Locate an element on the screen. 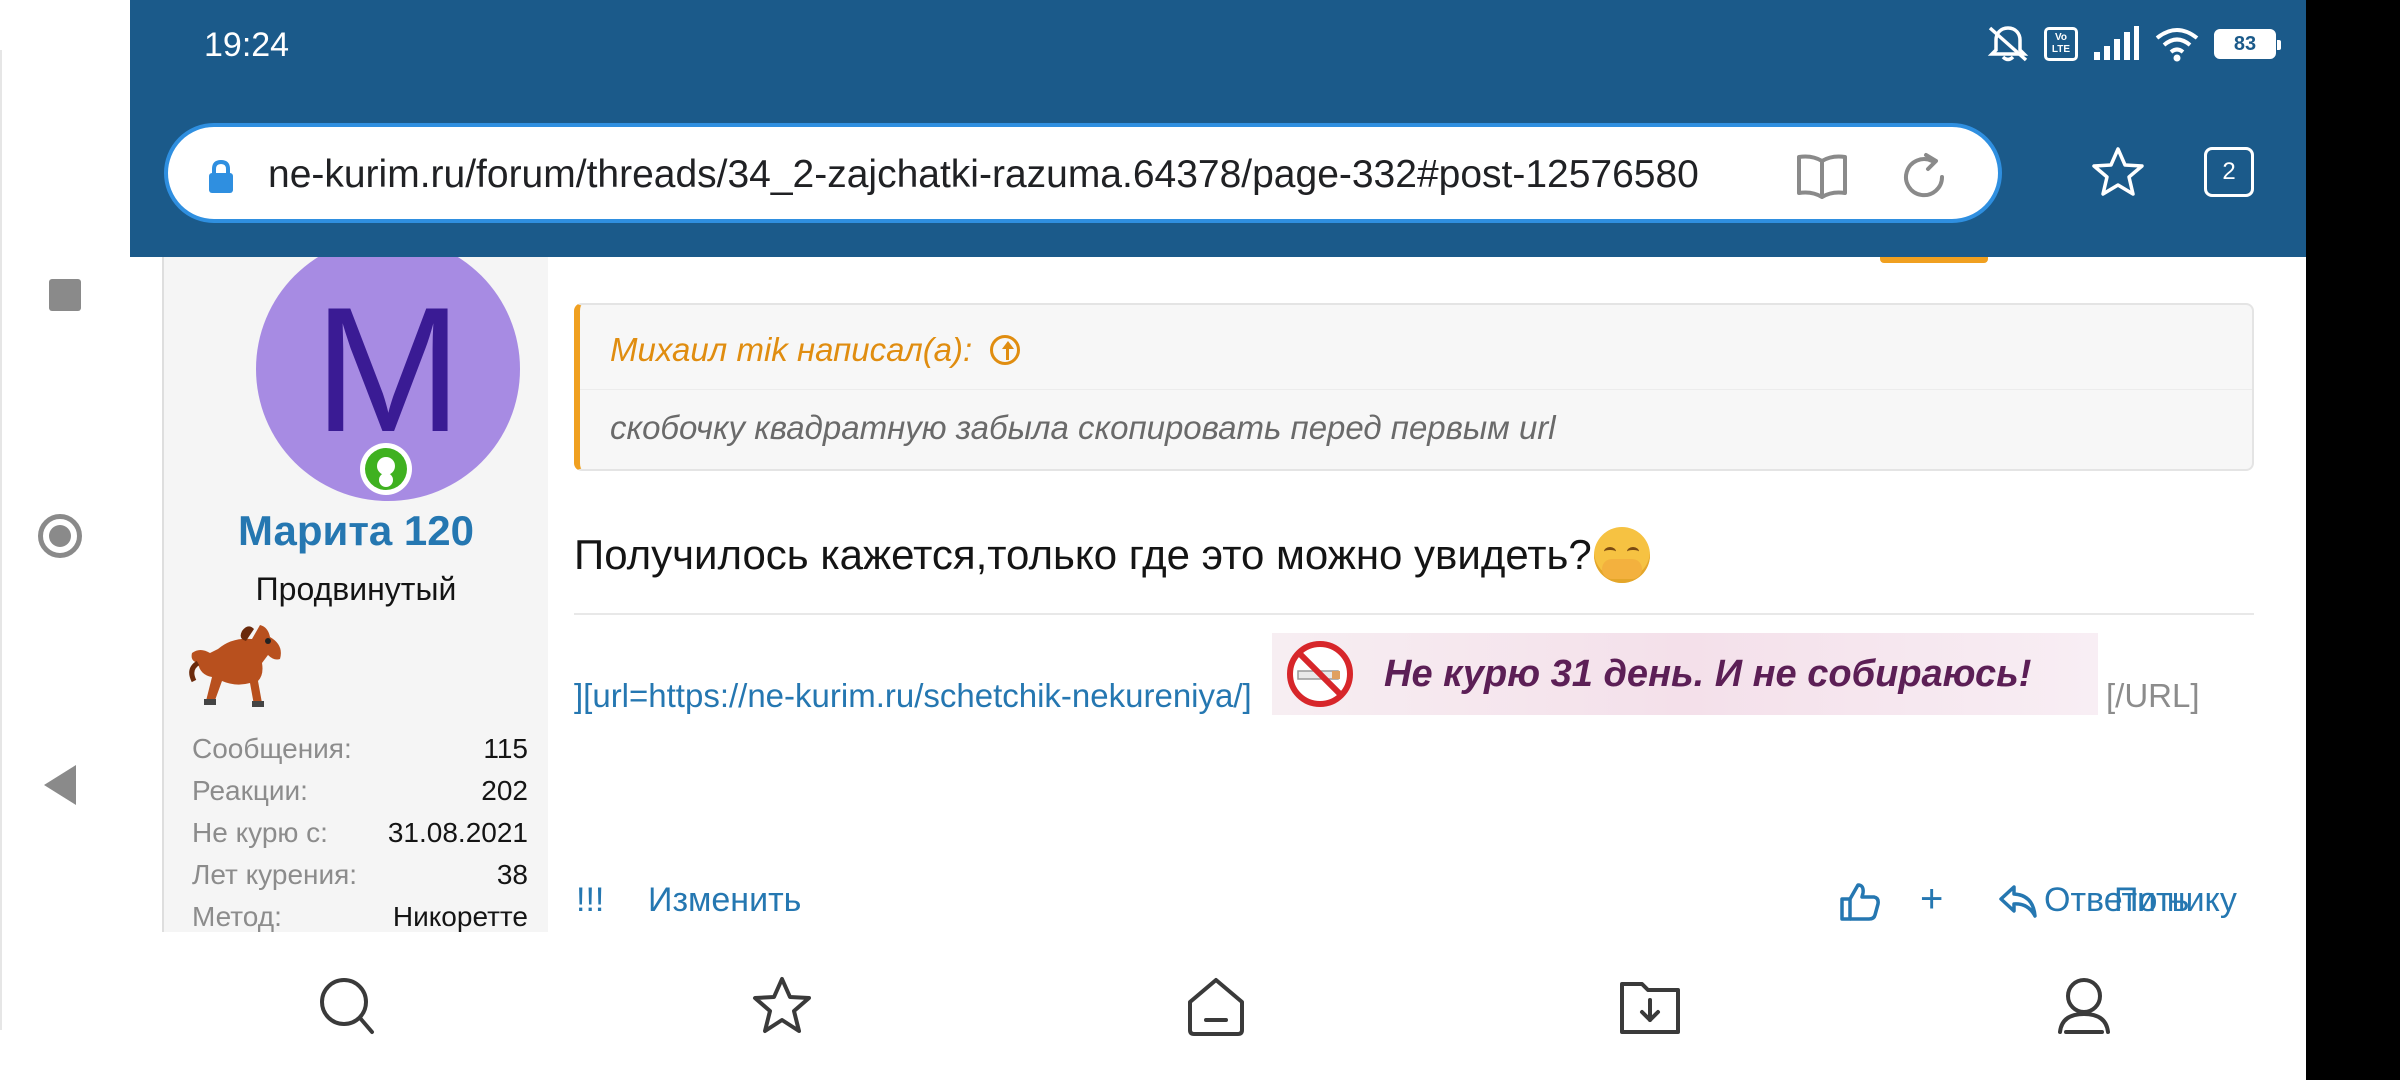 This screenshot has height=1080, width=2400. edit-link: Изменить is located at coordinates (724, 900).